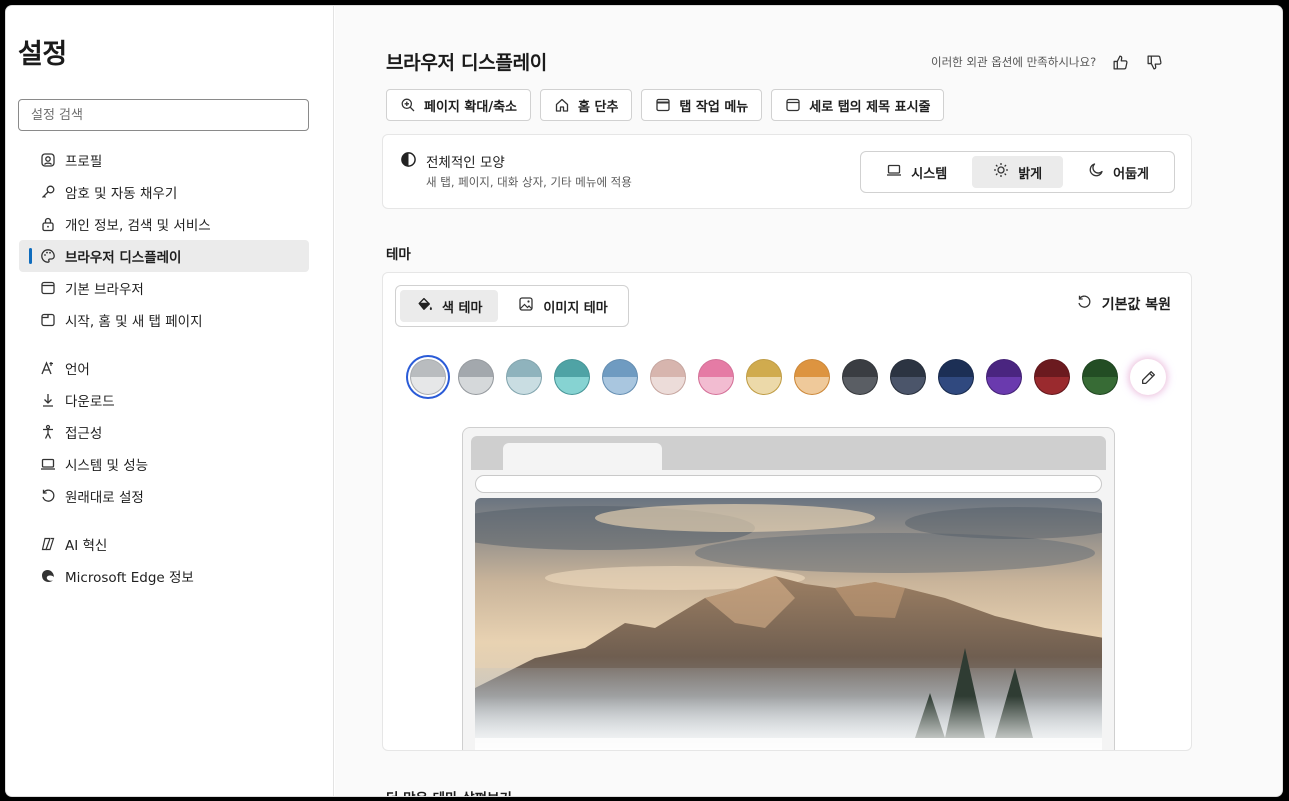  What do you see at coordinates (575, 308) in the screenshot?
I see `image-theme-label: 이미지 테마` at bounding box center [575, 308].